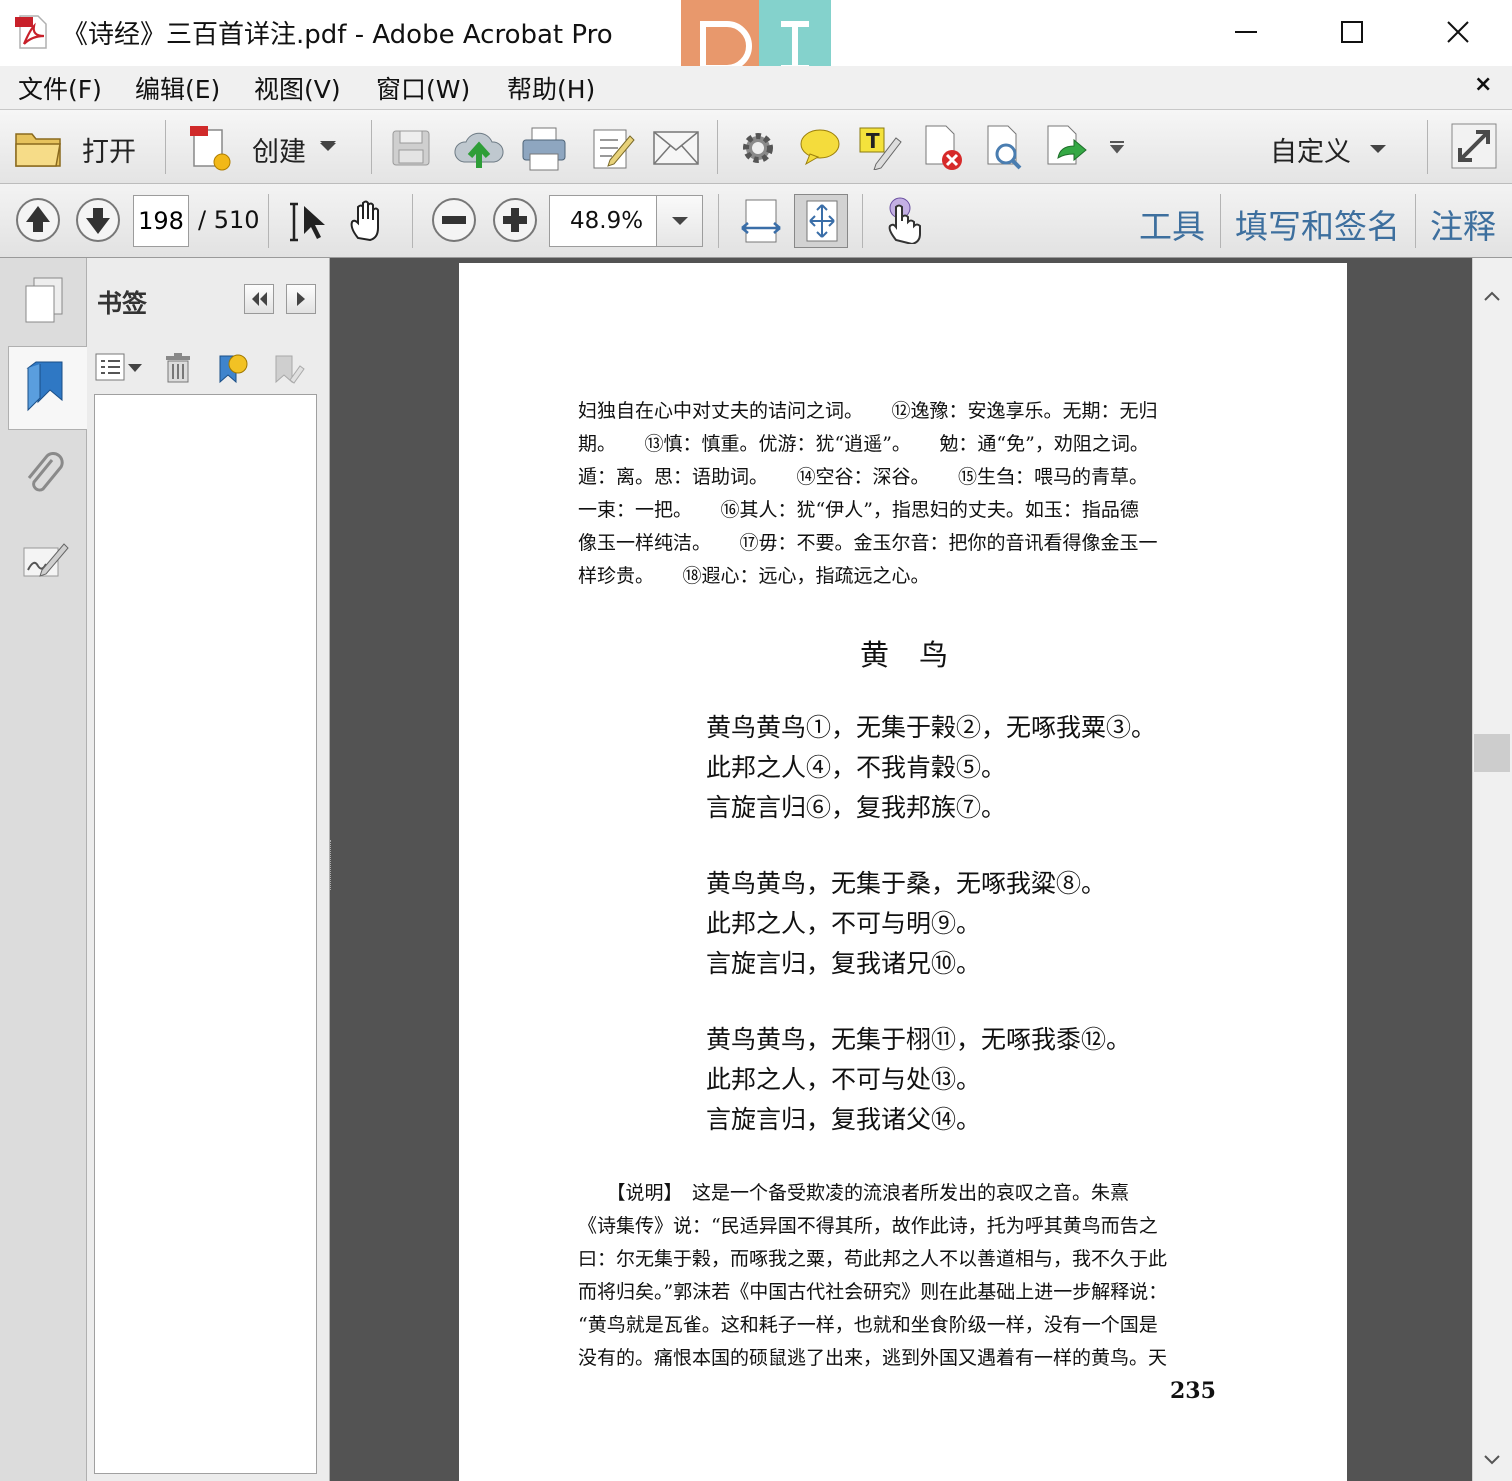 The image size is (1512, 1481). What do you see at coordinates (931, 727) in the screenshot?
I see `poem-line: 黄鸟黄鸟①，无集于榖②，无啄我粟③。` at bounding box center [931, 727].